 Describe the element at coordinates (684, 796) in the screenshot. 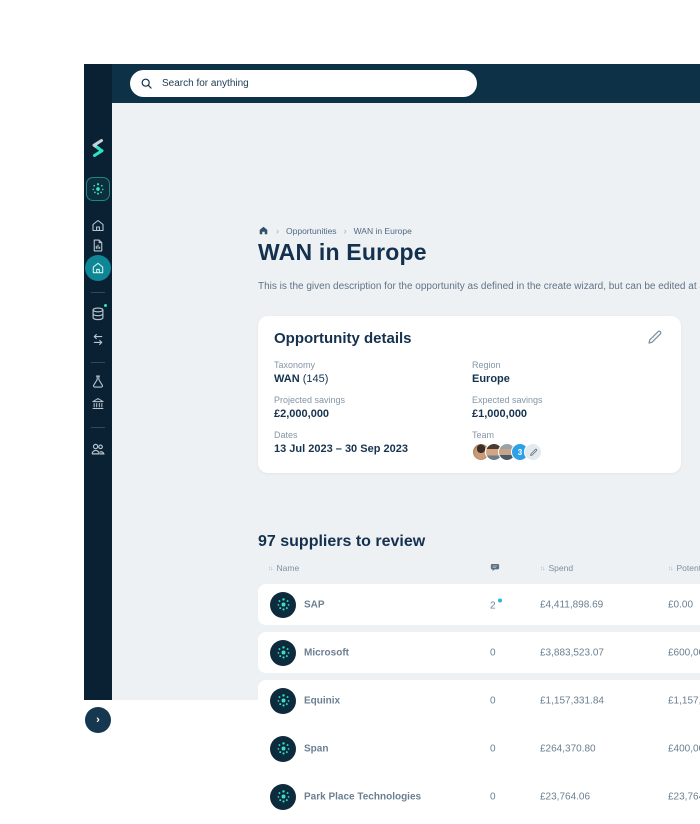

I see `savings-value: £23,764.06` at that location.